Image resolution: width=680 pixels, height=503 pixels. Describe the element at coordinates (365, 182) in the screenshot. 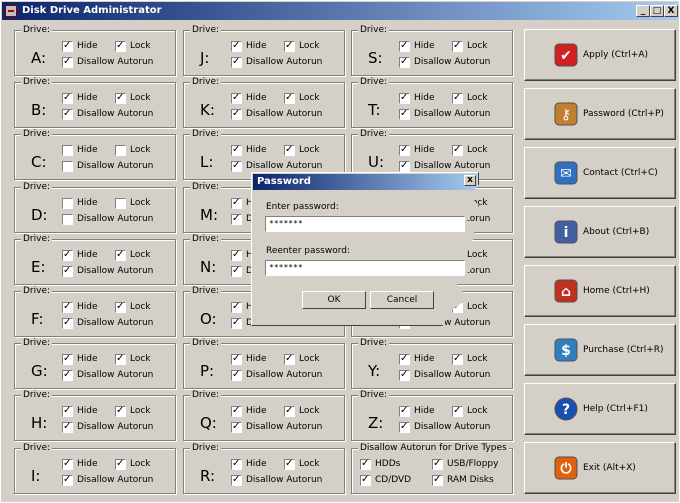

I see `dialog-title: Password` at that location.